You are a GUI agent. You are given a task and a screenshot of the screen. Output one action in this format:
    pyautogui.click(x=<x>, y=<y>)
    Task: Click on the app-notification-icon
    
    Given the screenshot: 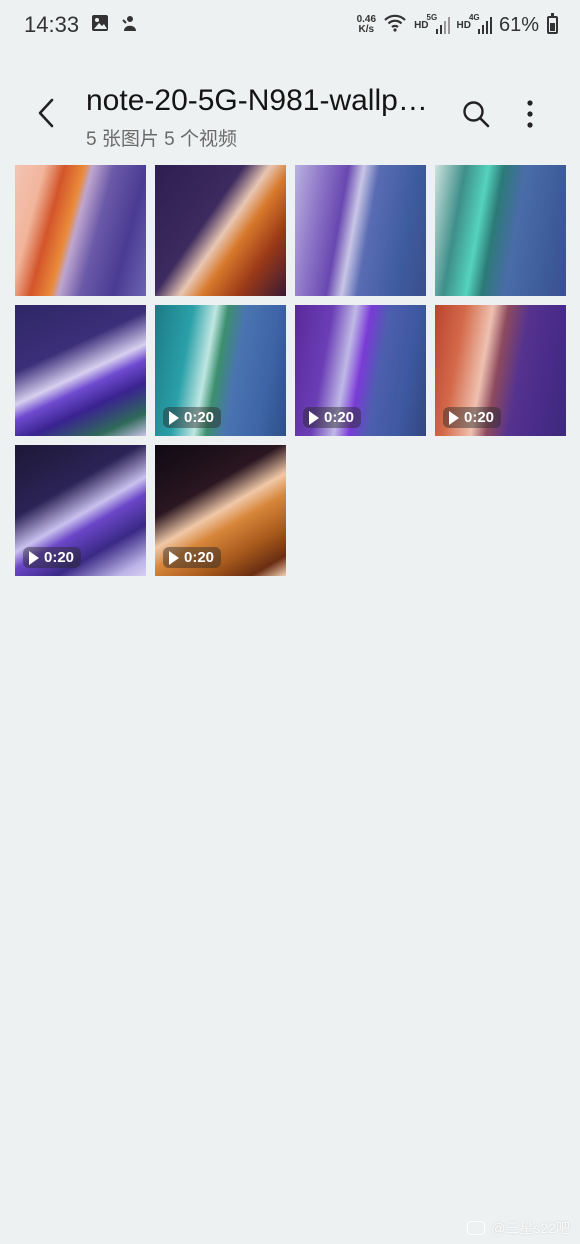 What is the action you would take?
    pyautogui.click(x=130, y=25)
    